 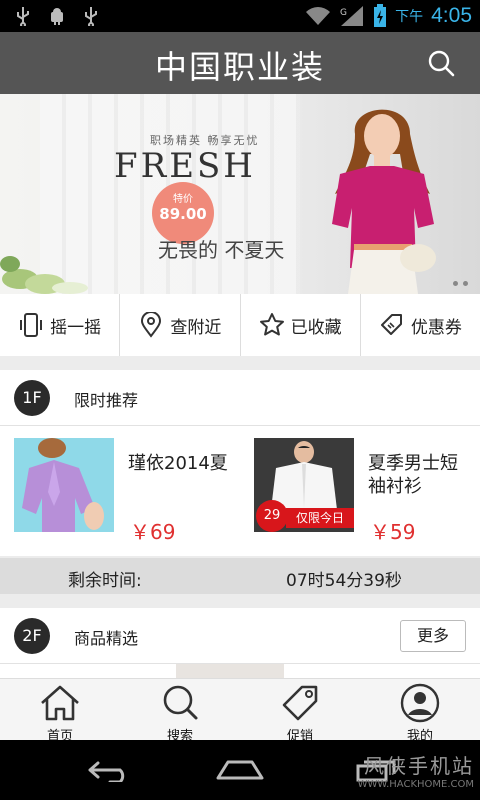 I want to click on tag-icon, so click(x=300, y=703).